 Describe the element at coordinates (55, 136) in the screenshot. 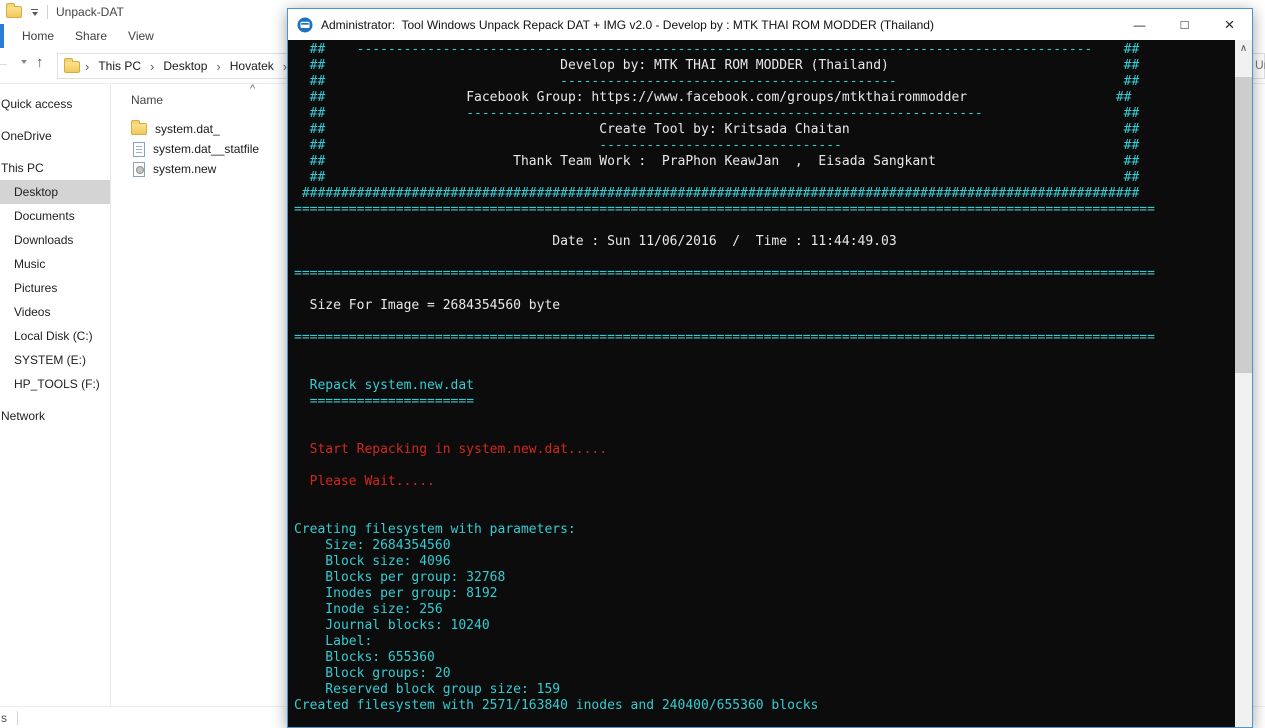

I see `sidebar-item-onedrive: OneDrive` at that location.